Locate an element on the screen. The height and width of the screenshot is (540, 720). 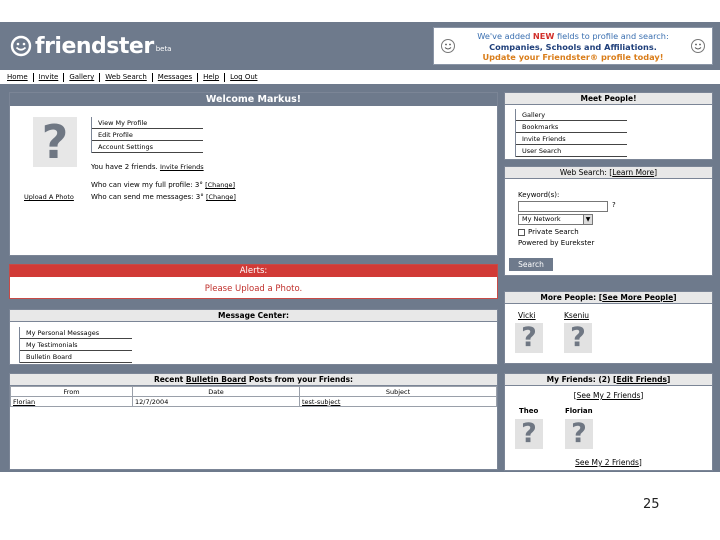
profile-photo-placeholder: ? is located at coordinates (55, 142).